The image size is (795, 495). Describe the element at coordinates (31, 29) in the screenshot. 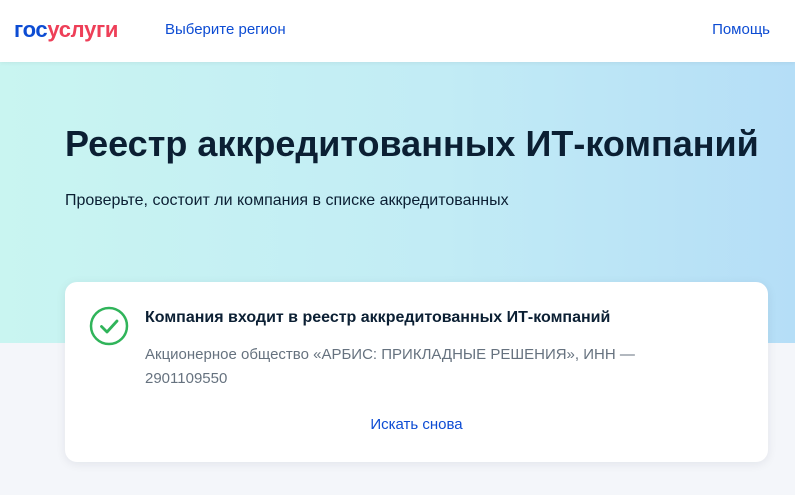

I see `logo-part-gos: гос` at that location.